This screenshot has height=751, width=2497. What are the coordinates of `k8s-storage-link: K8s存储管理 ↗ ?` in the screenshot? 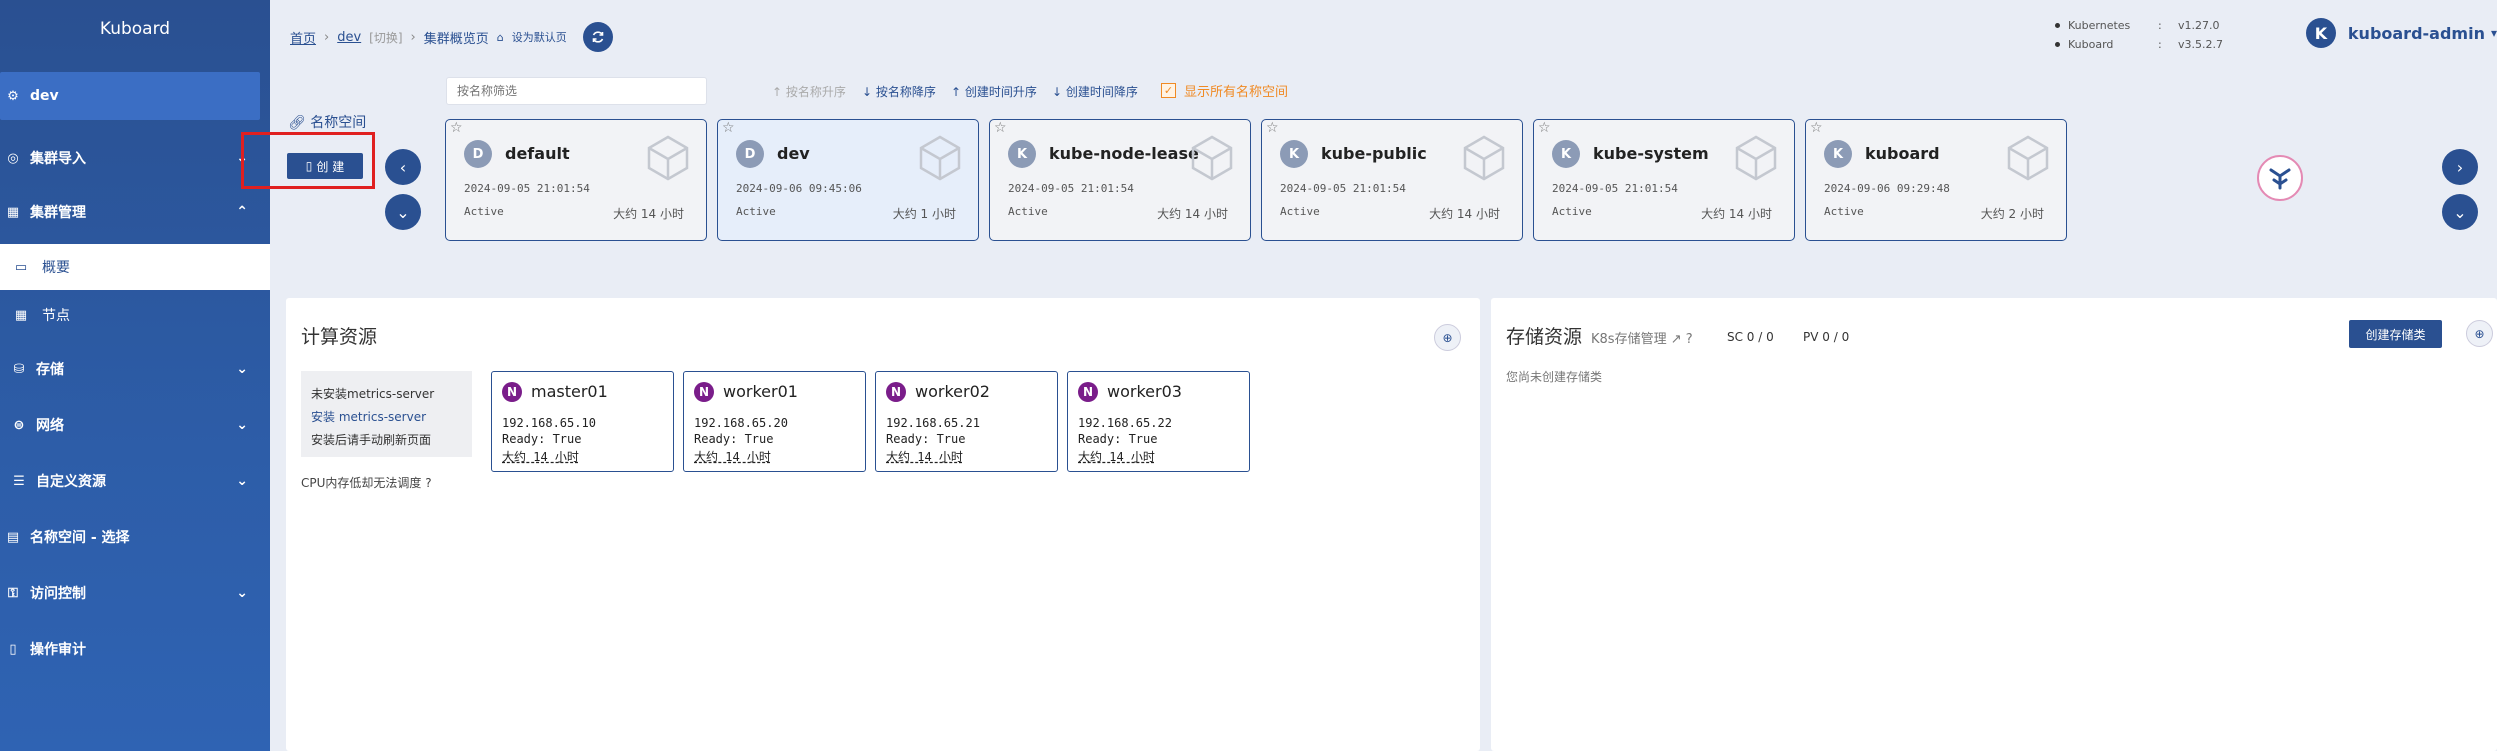 It's located at (1642, 337).